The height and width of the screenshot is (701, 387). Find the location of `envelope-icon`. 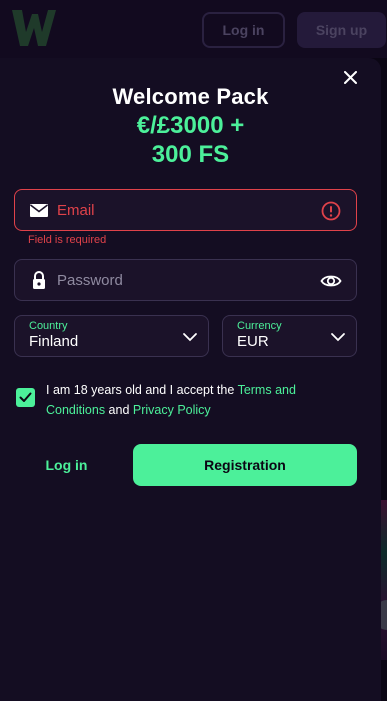

envelope-icon is located at coordinates (39, 210).